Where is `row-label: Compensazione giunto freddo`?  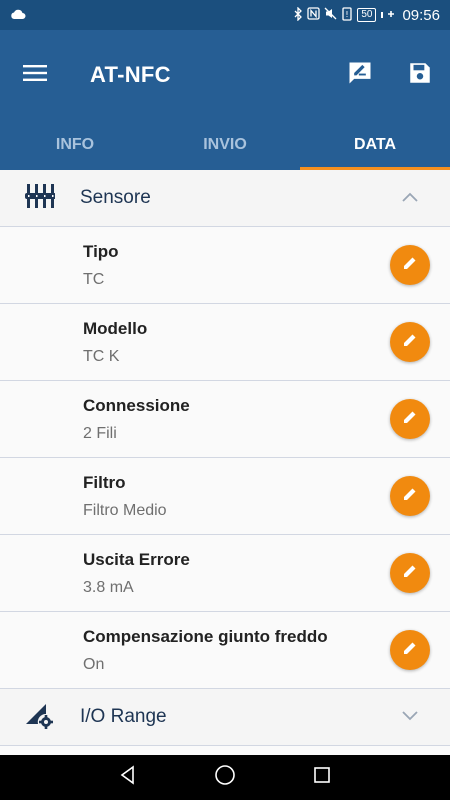
row-label: Compensazione giunto freddo is located at coordinates (205, 636).